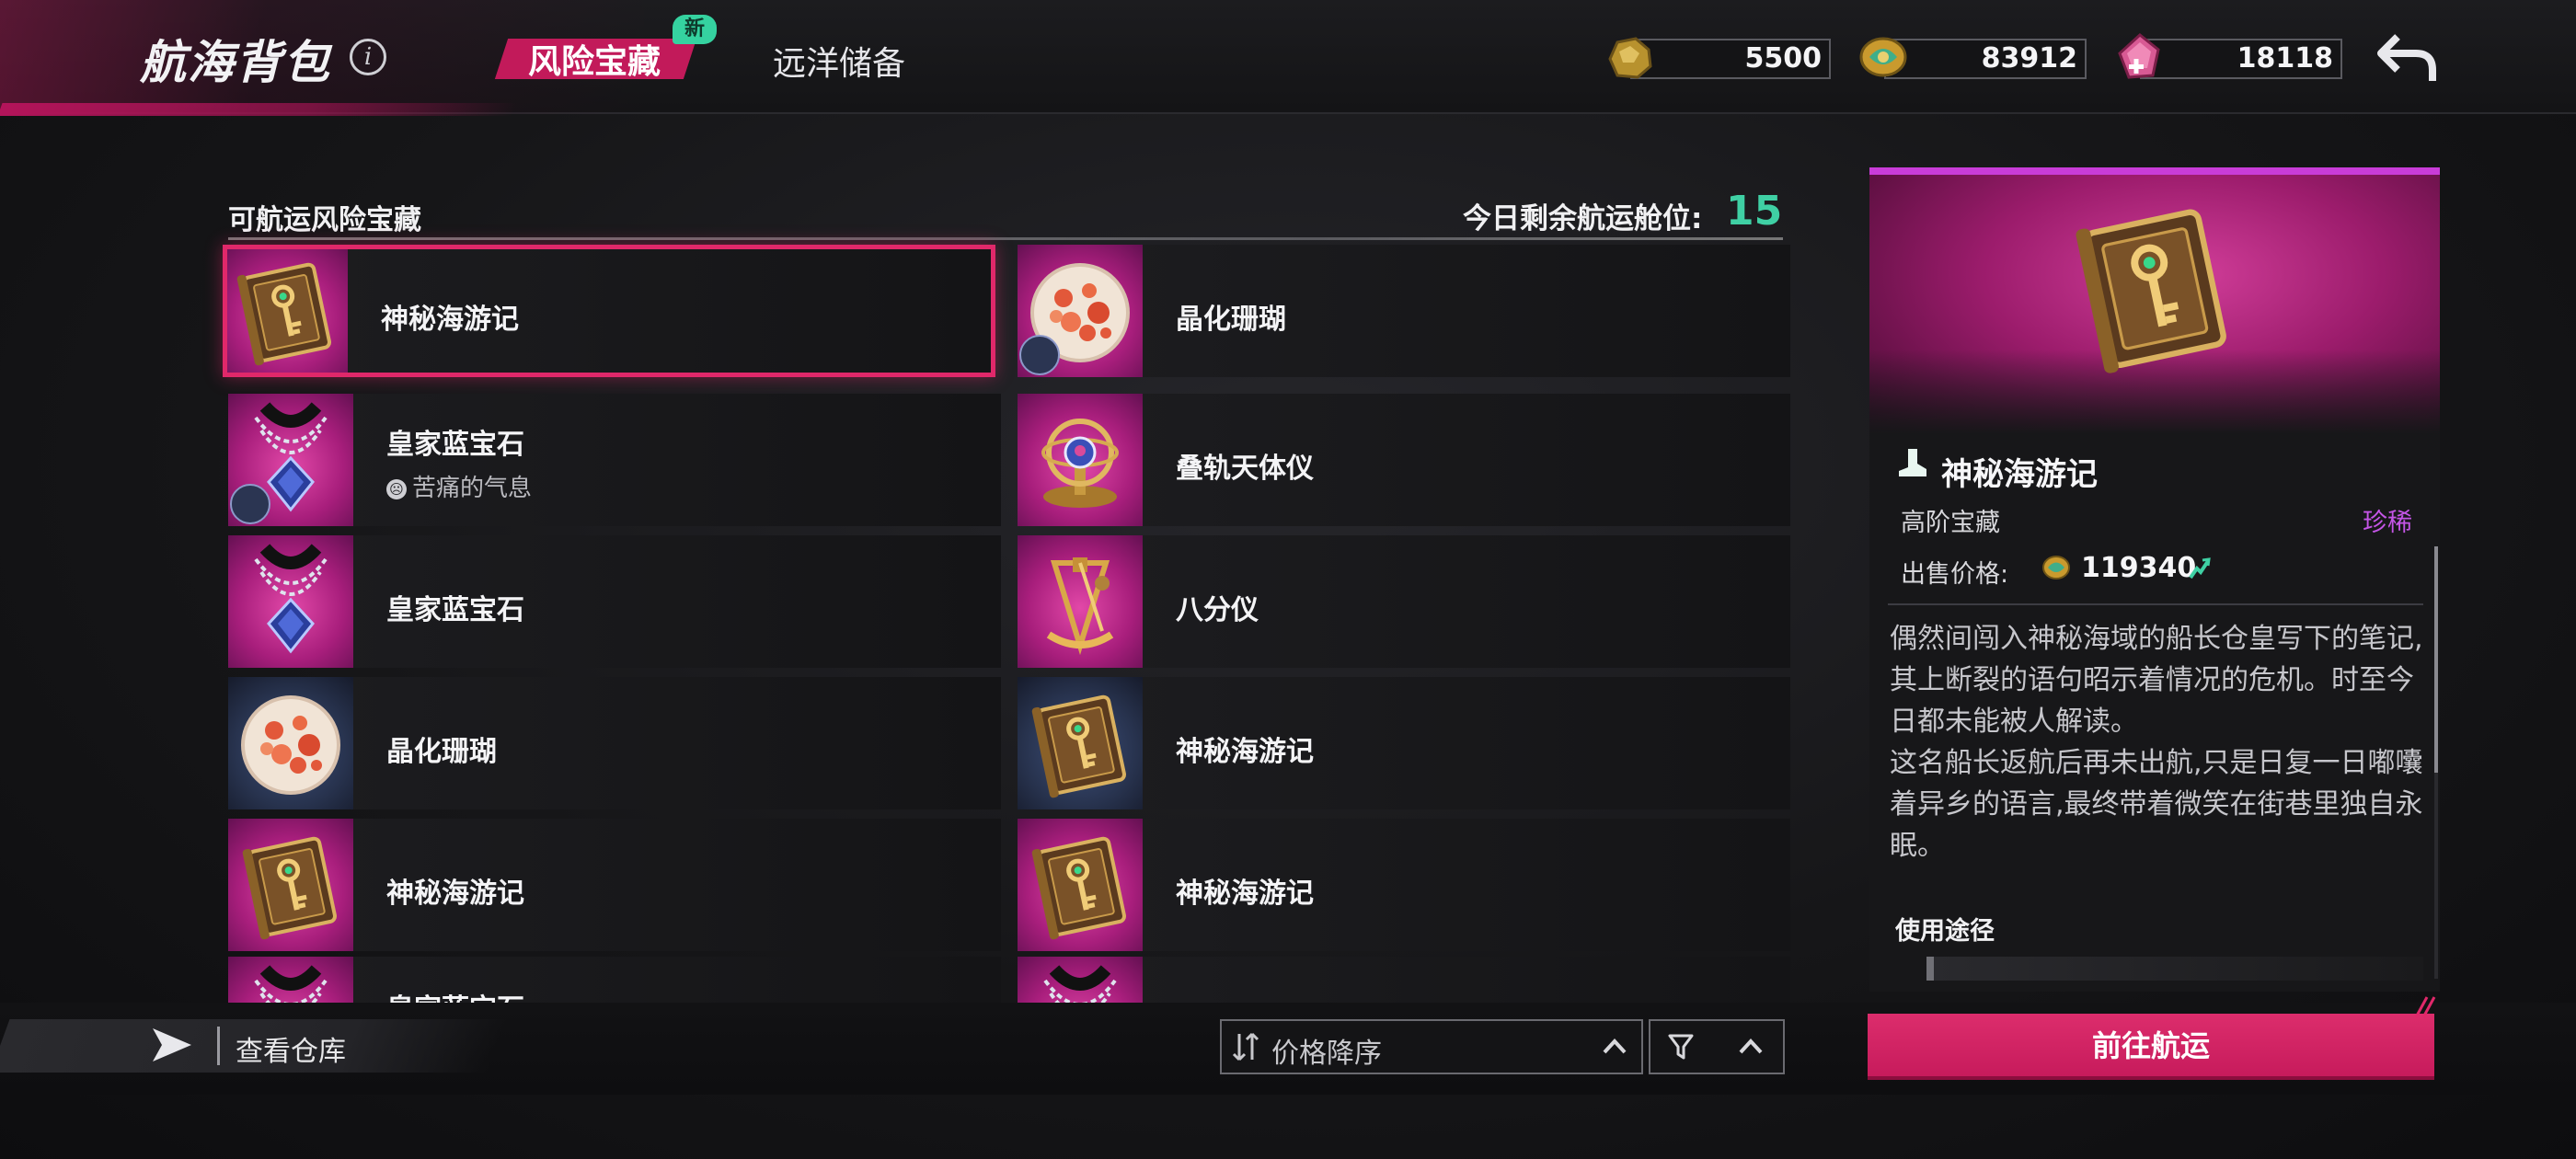 The image size is (2576, 1159). Describe the element at coordinates (1754, 211) in the screenshot. I see `slots-value: 15` at that location.